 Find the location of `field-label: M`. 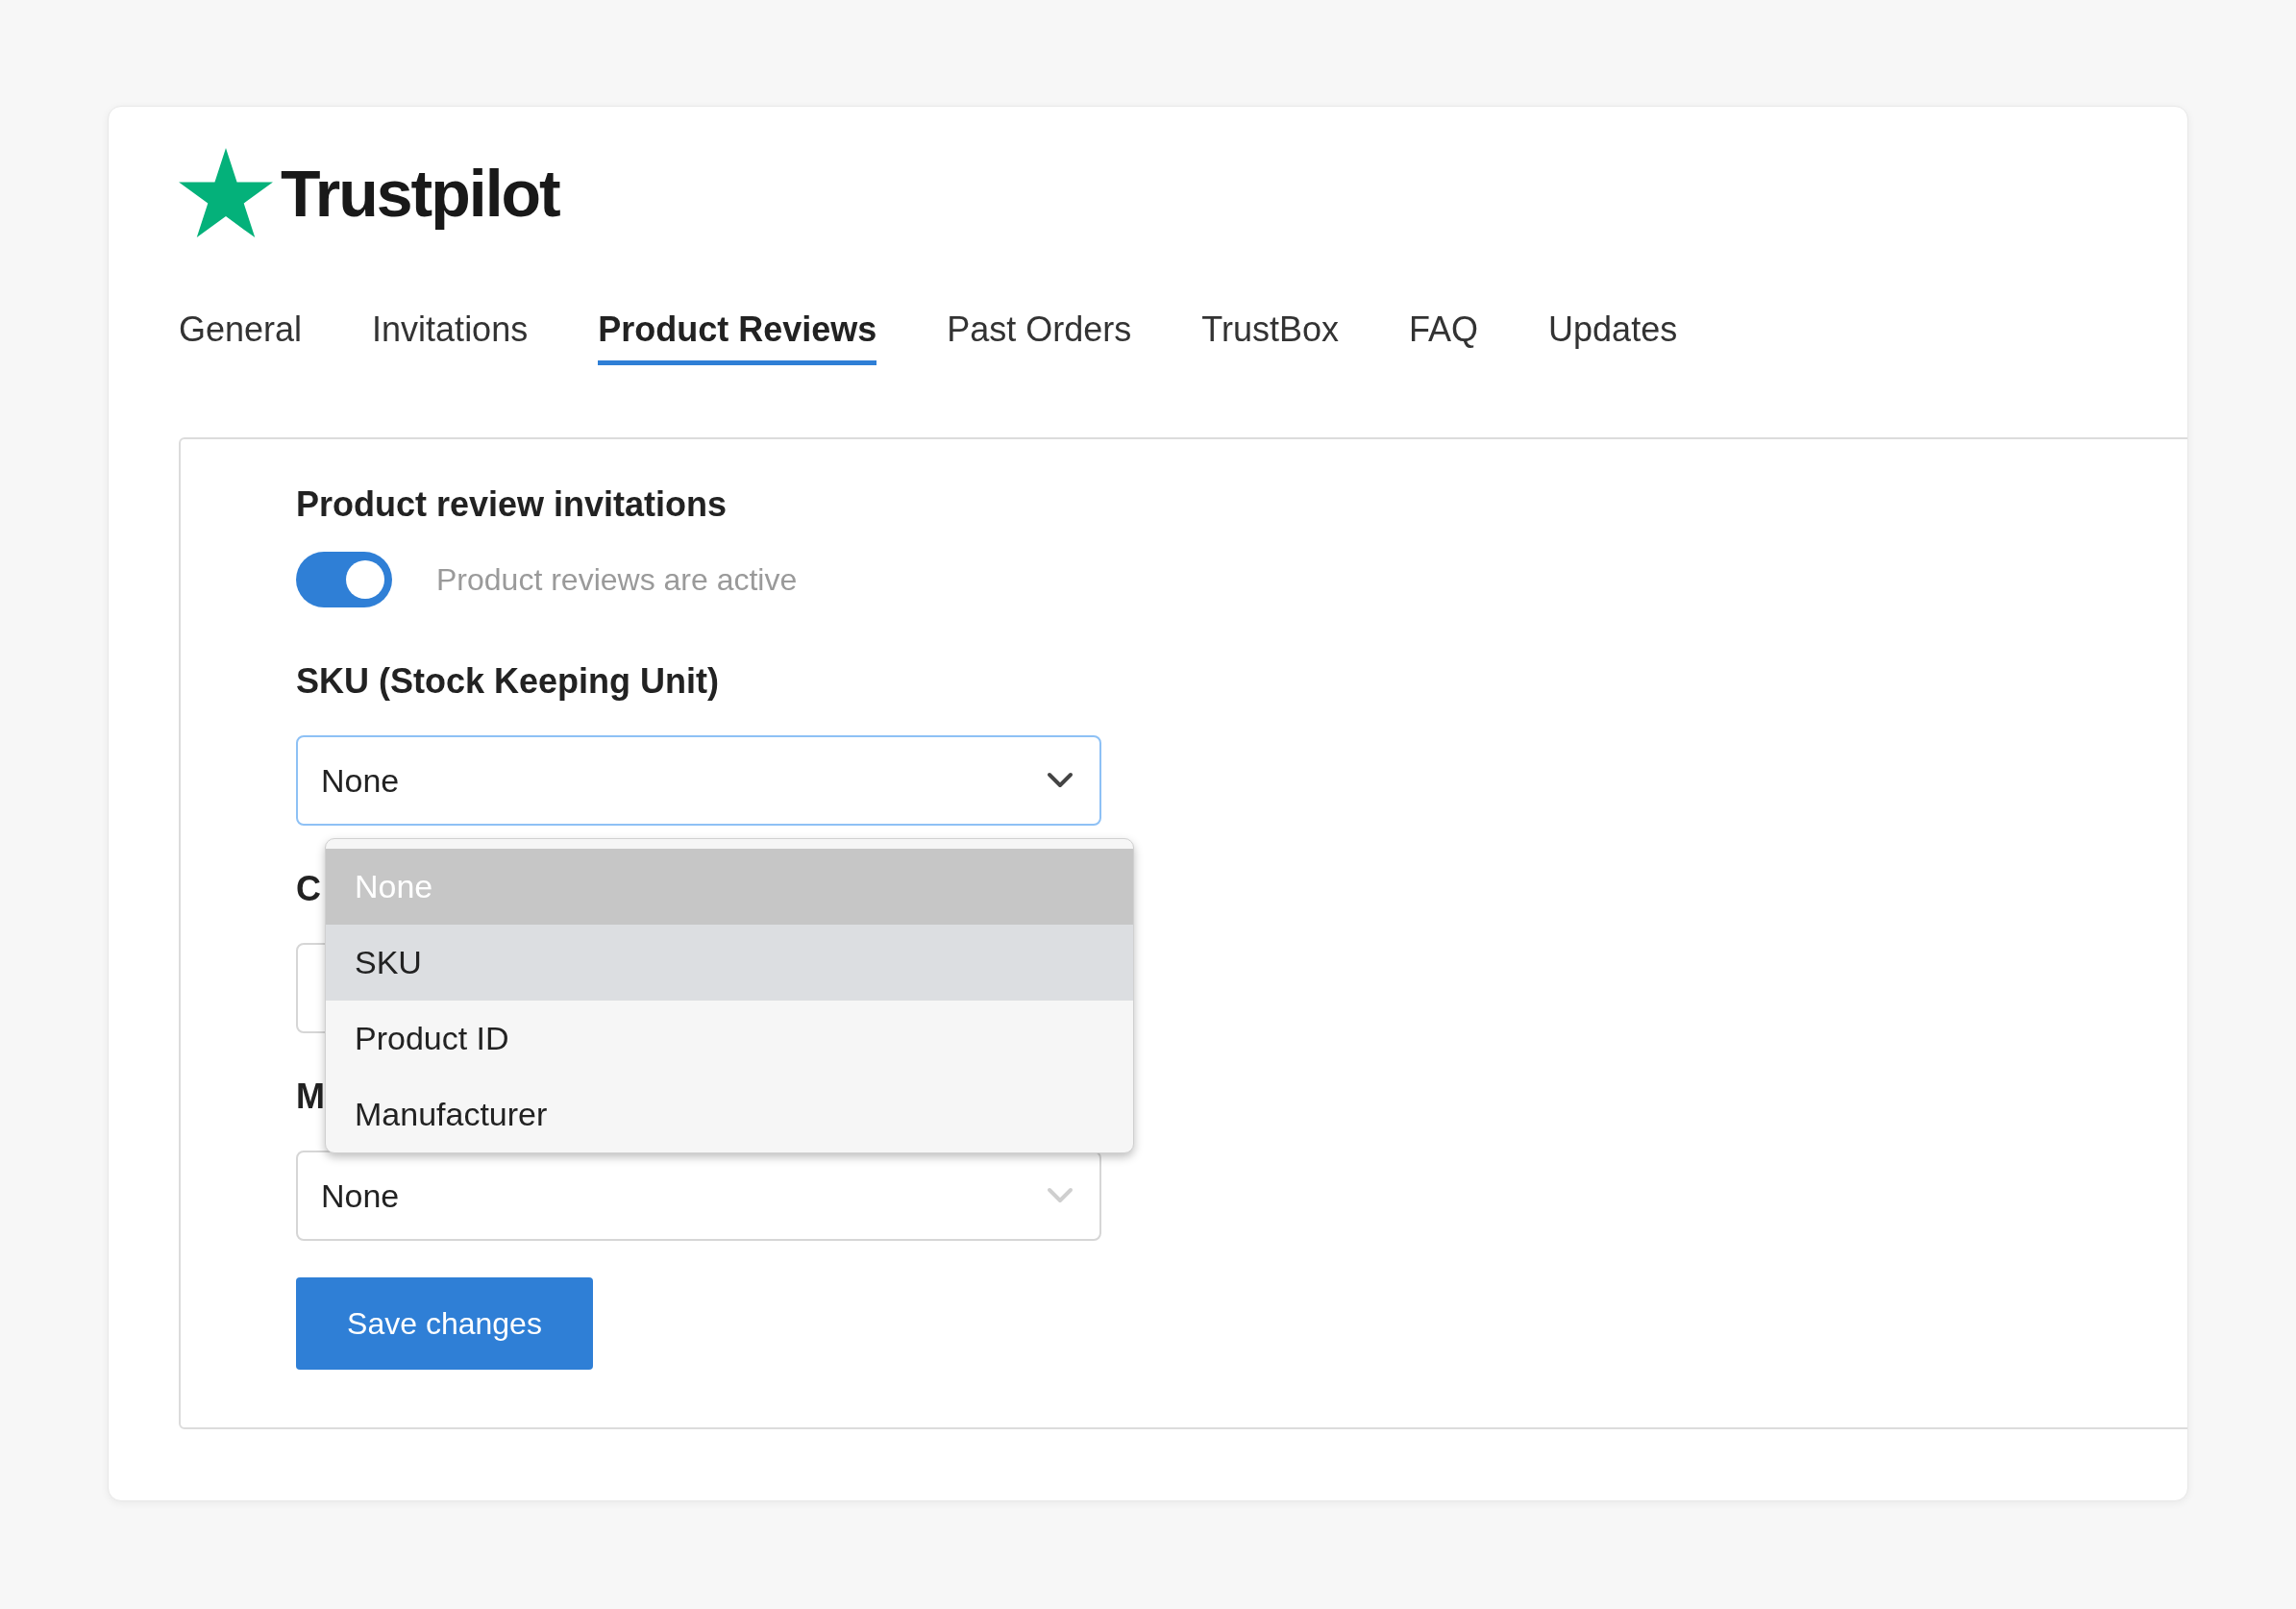

field-label: M is located at coordinates (310, 1098).